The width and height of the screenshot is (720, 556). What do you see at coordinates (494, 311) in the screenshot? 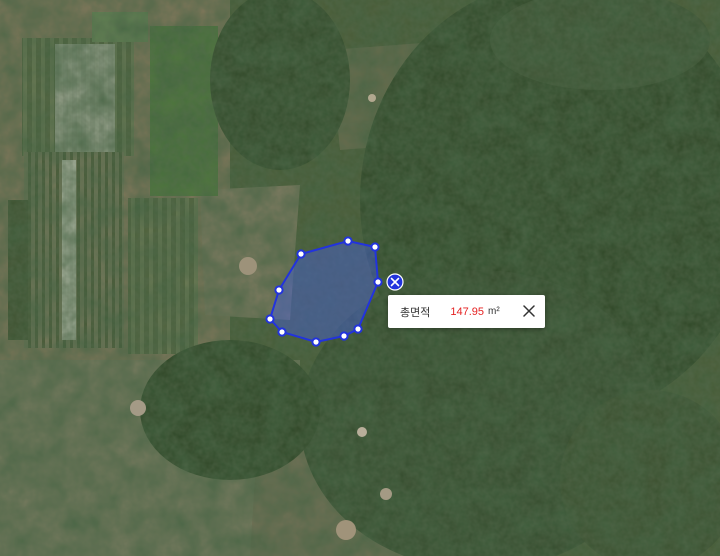
I see `area-unit: m²` at bounding box center [494, 311].